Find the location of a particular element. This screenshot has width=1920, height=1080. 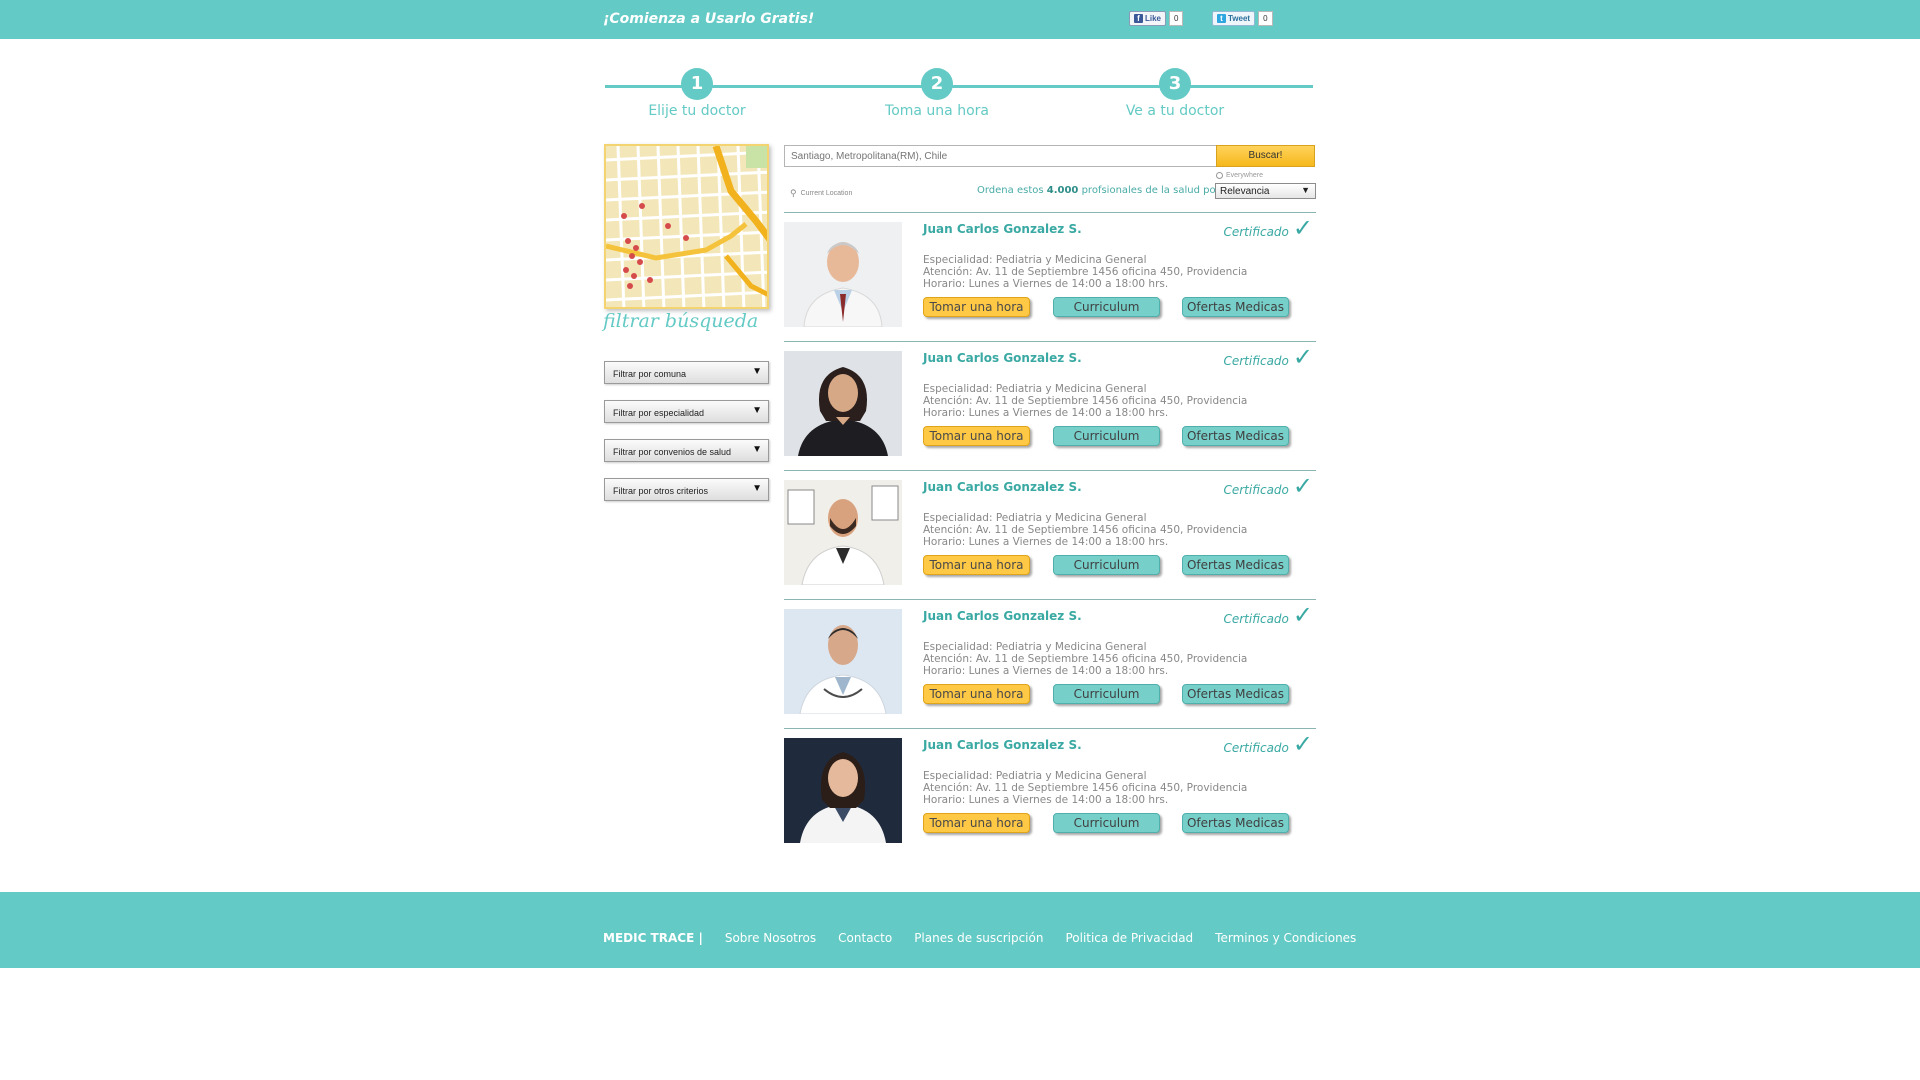

filter-convenios-label: Filtrar por convenios de salud is located at coordinates (672, 452).